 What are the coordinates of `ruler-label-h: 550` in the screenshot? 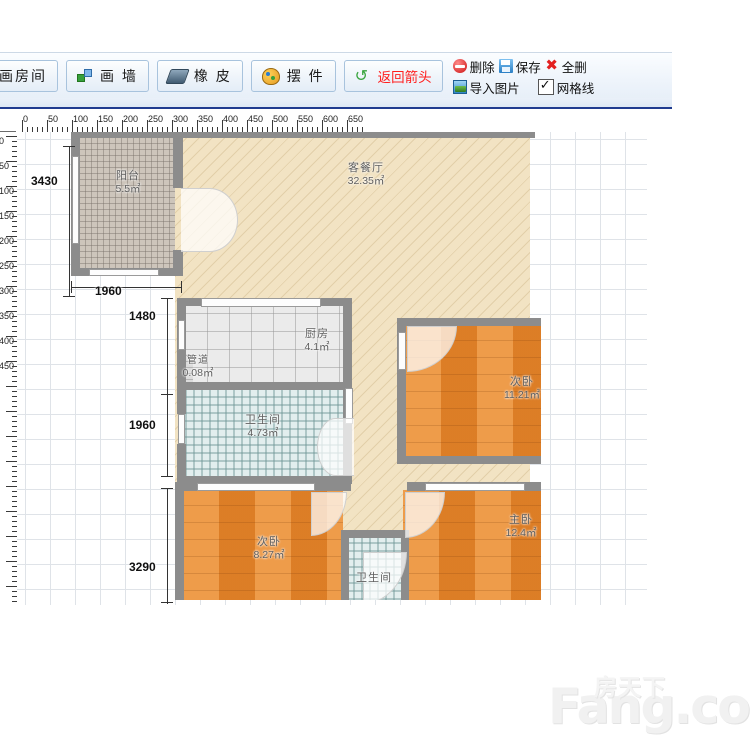 It's located at (306, 119).